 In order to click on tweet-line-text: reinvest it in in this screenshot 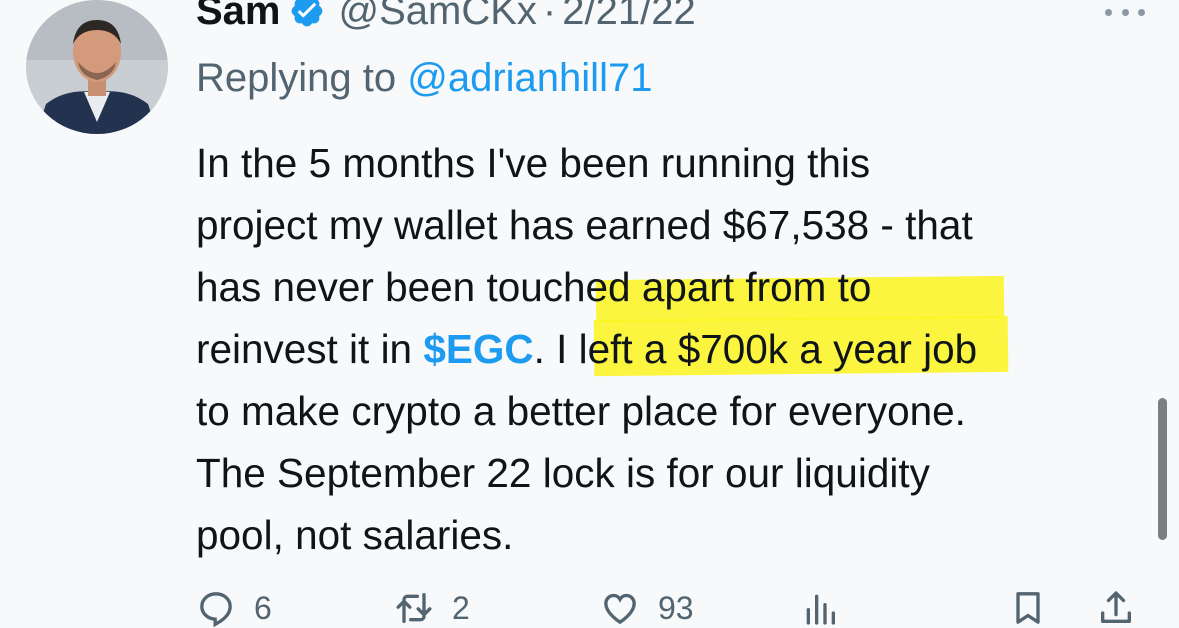, I will do `click(310, 349)`.